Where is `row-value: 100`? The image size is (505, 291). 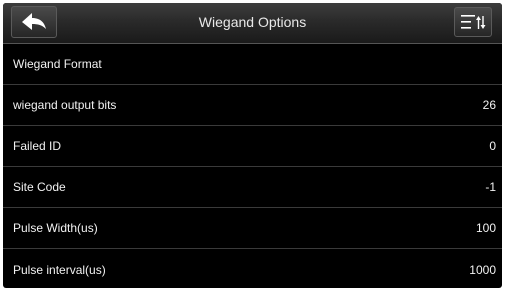
row-value: 100 is located at coordinates (485, 228).